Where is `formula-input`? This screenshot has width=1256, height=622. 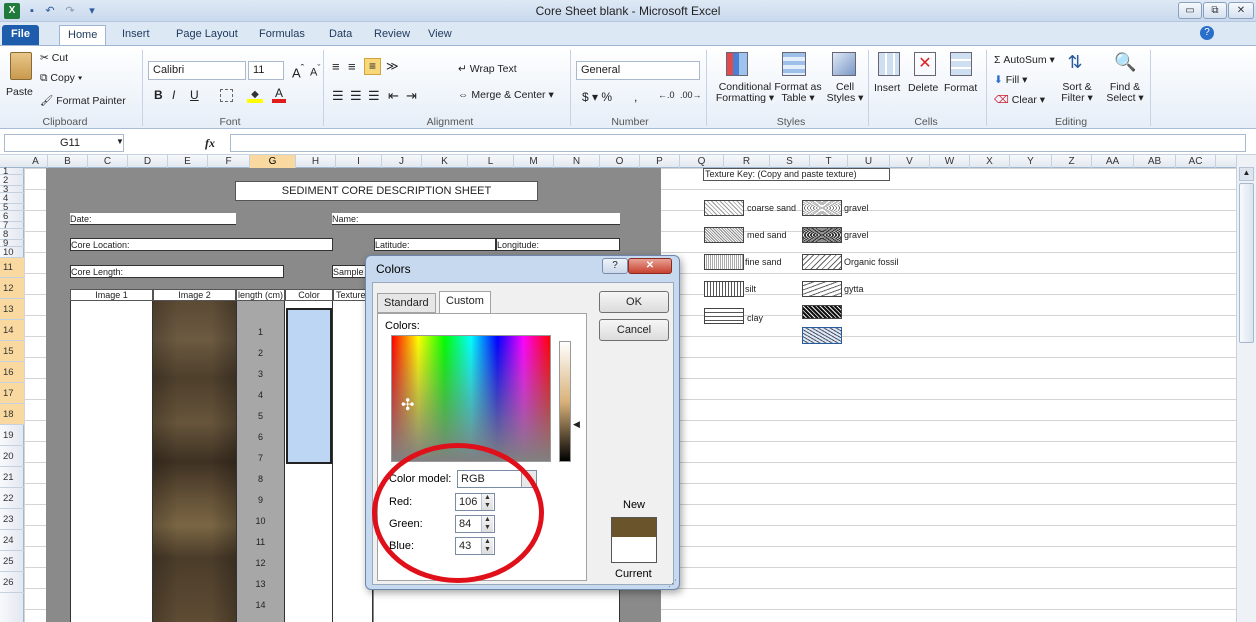 formula-input is located at coordinates (738, 143).